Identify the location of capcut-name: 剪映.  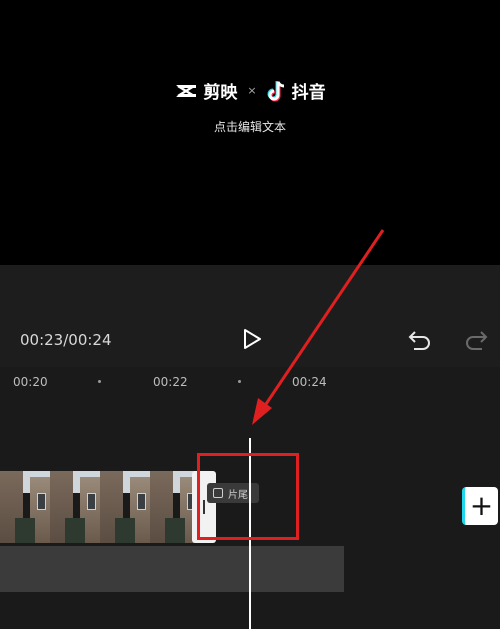
(220, 93).